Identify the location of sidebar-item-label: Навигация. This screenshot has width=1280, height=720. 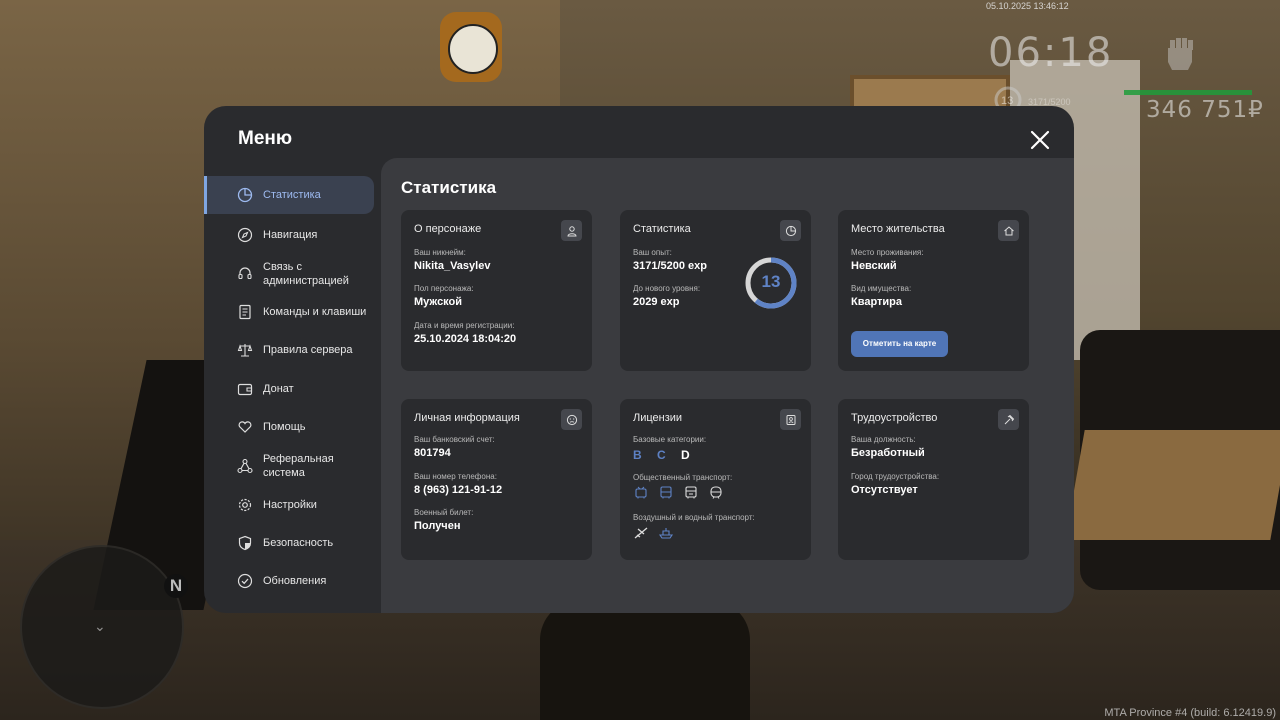
(290, 235).